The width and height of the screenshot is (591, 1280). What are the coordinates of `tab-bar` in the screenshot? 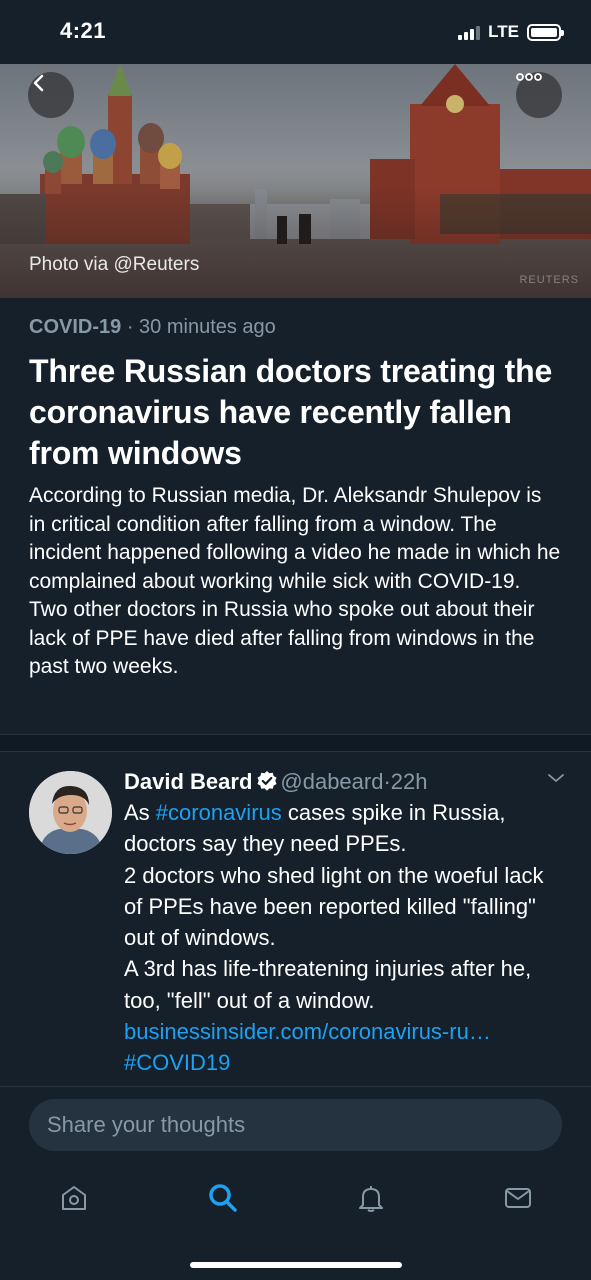 It's located at (295, 1196).